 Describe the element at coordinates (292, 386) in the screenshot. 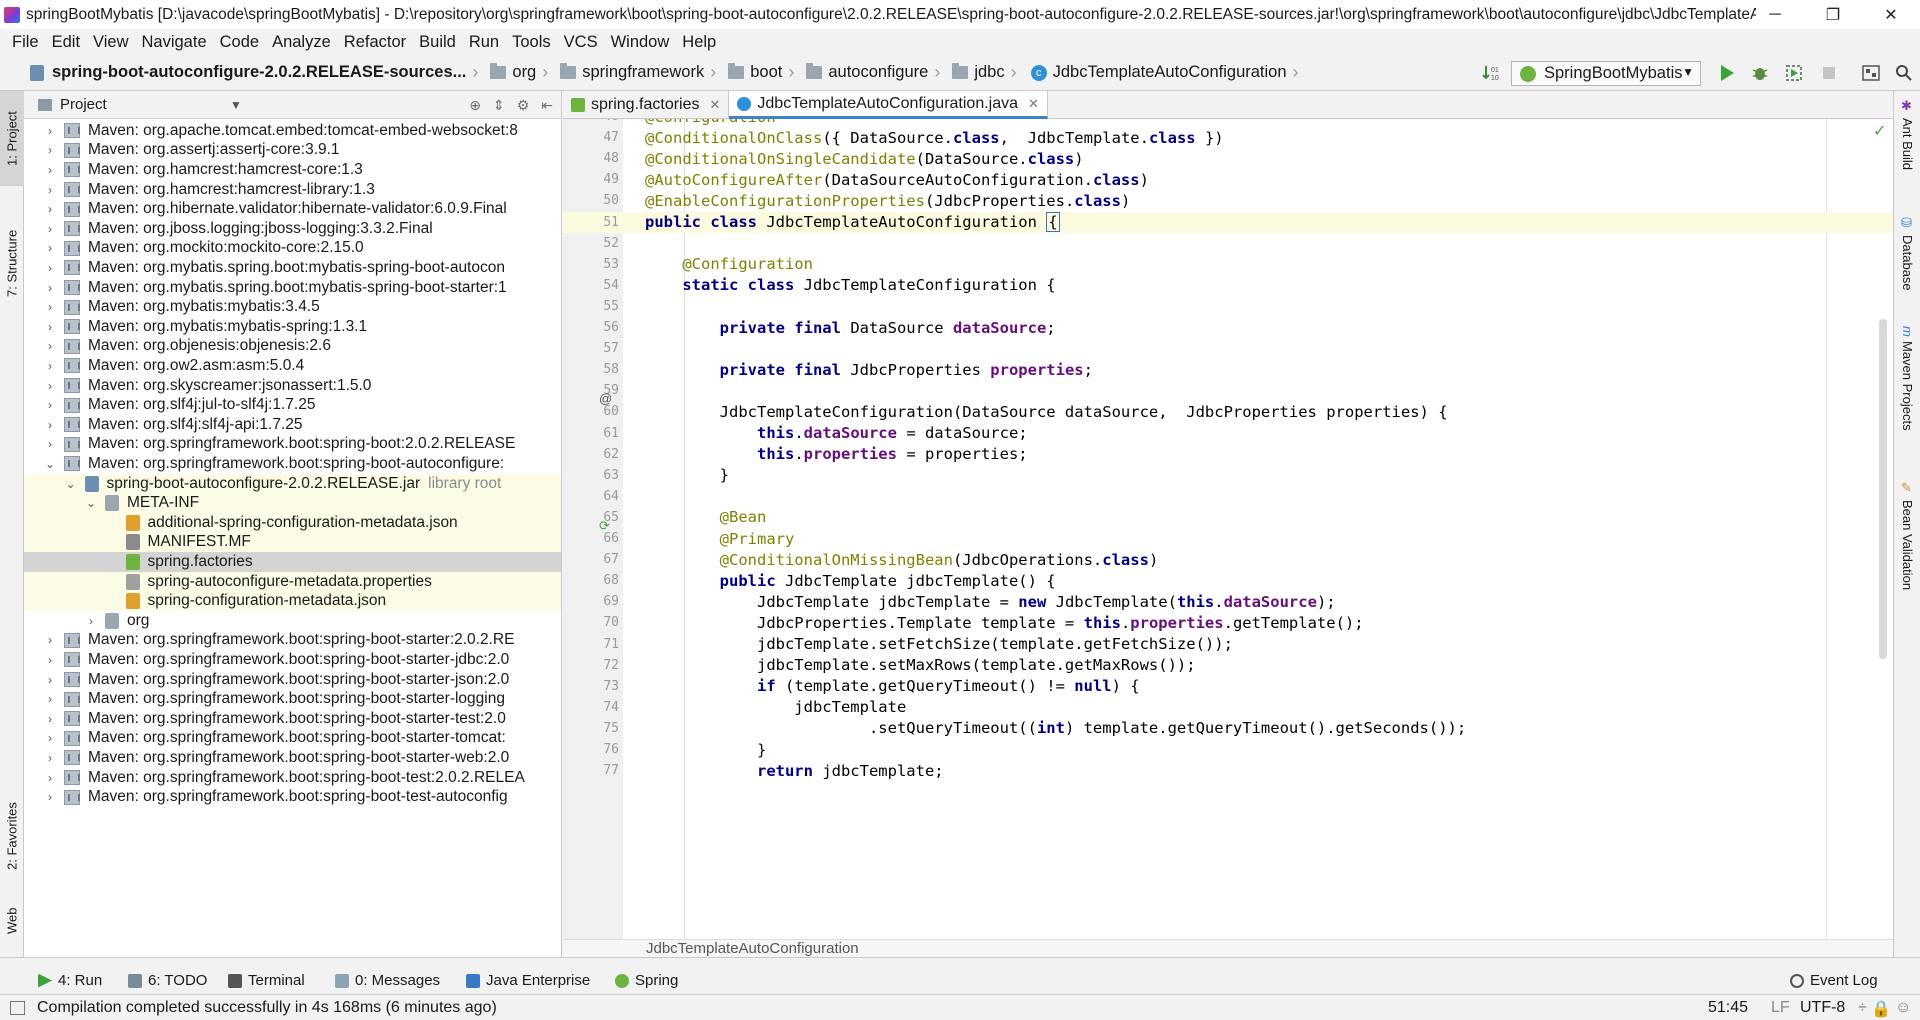

I see `tree-item: › Maven: org.skyscreamer:jsonassert:1.5.0` at that location.